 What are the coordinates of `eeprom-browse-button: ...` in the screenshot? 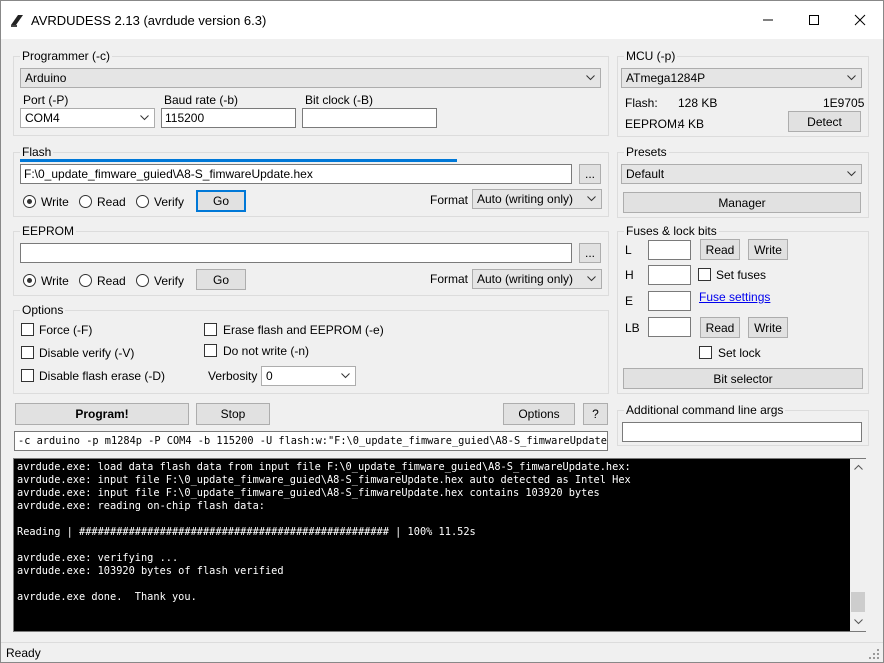 It's located at (590, 253).